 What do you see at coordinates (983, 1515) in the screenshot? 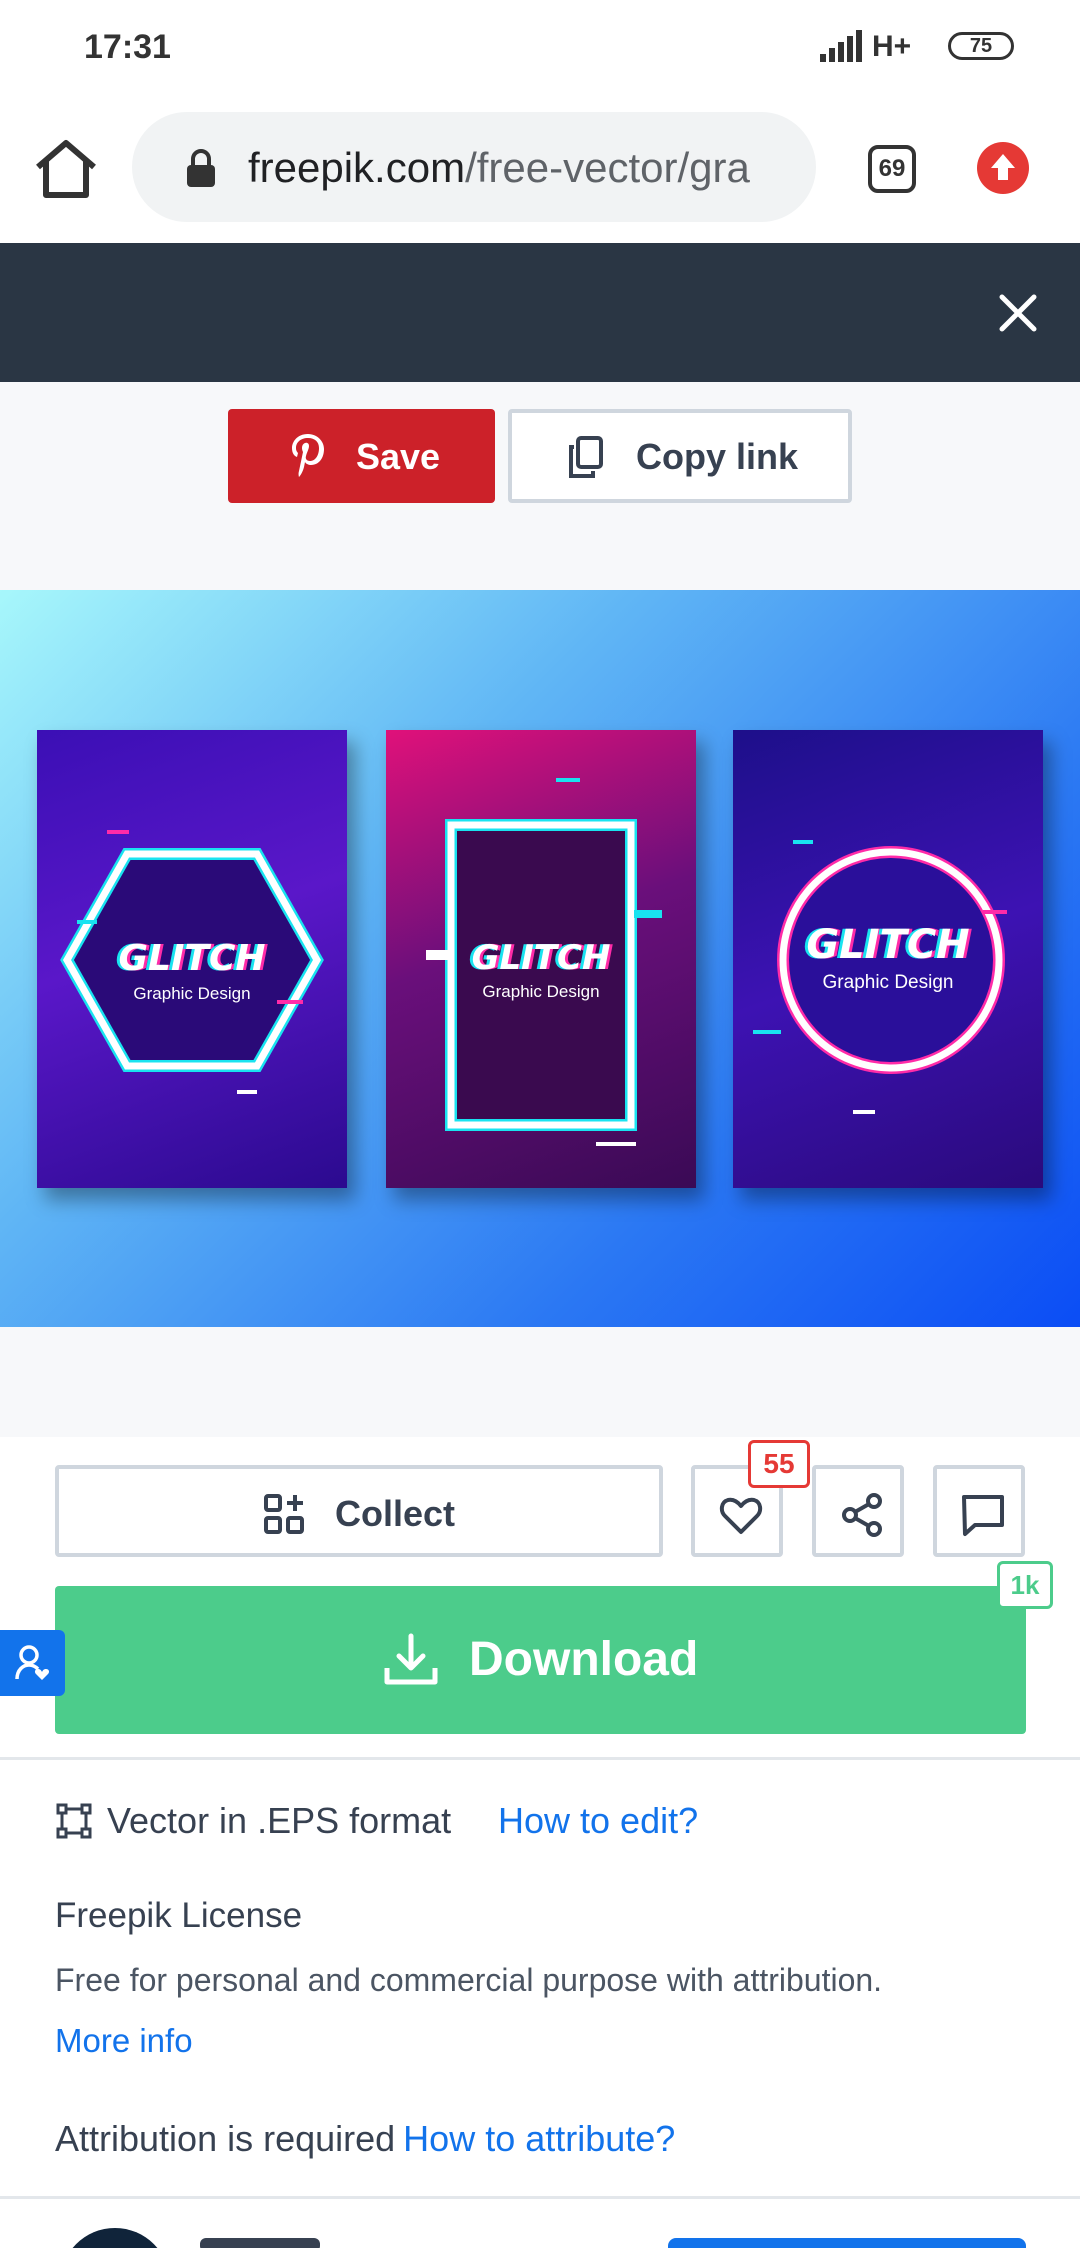
I see `comment-icon` at bounding box center [983, 1515].